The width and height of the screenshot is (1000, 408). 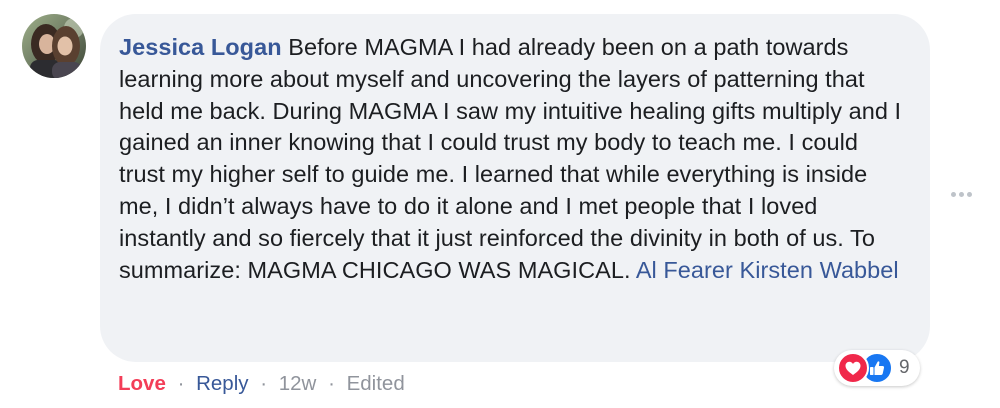 What do you see at coordinates (222, 383) in the screenshot?
I see `reply-button: Reply` at bounding box center [222, 383].